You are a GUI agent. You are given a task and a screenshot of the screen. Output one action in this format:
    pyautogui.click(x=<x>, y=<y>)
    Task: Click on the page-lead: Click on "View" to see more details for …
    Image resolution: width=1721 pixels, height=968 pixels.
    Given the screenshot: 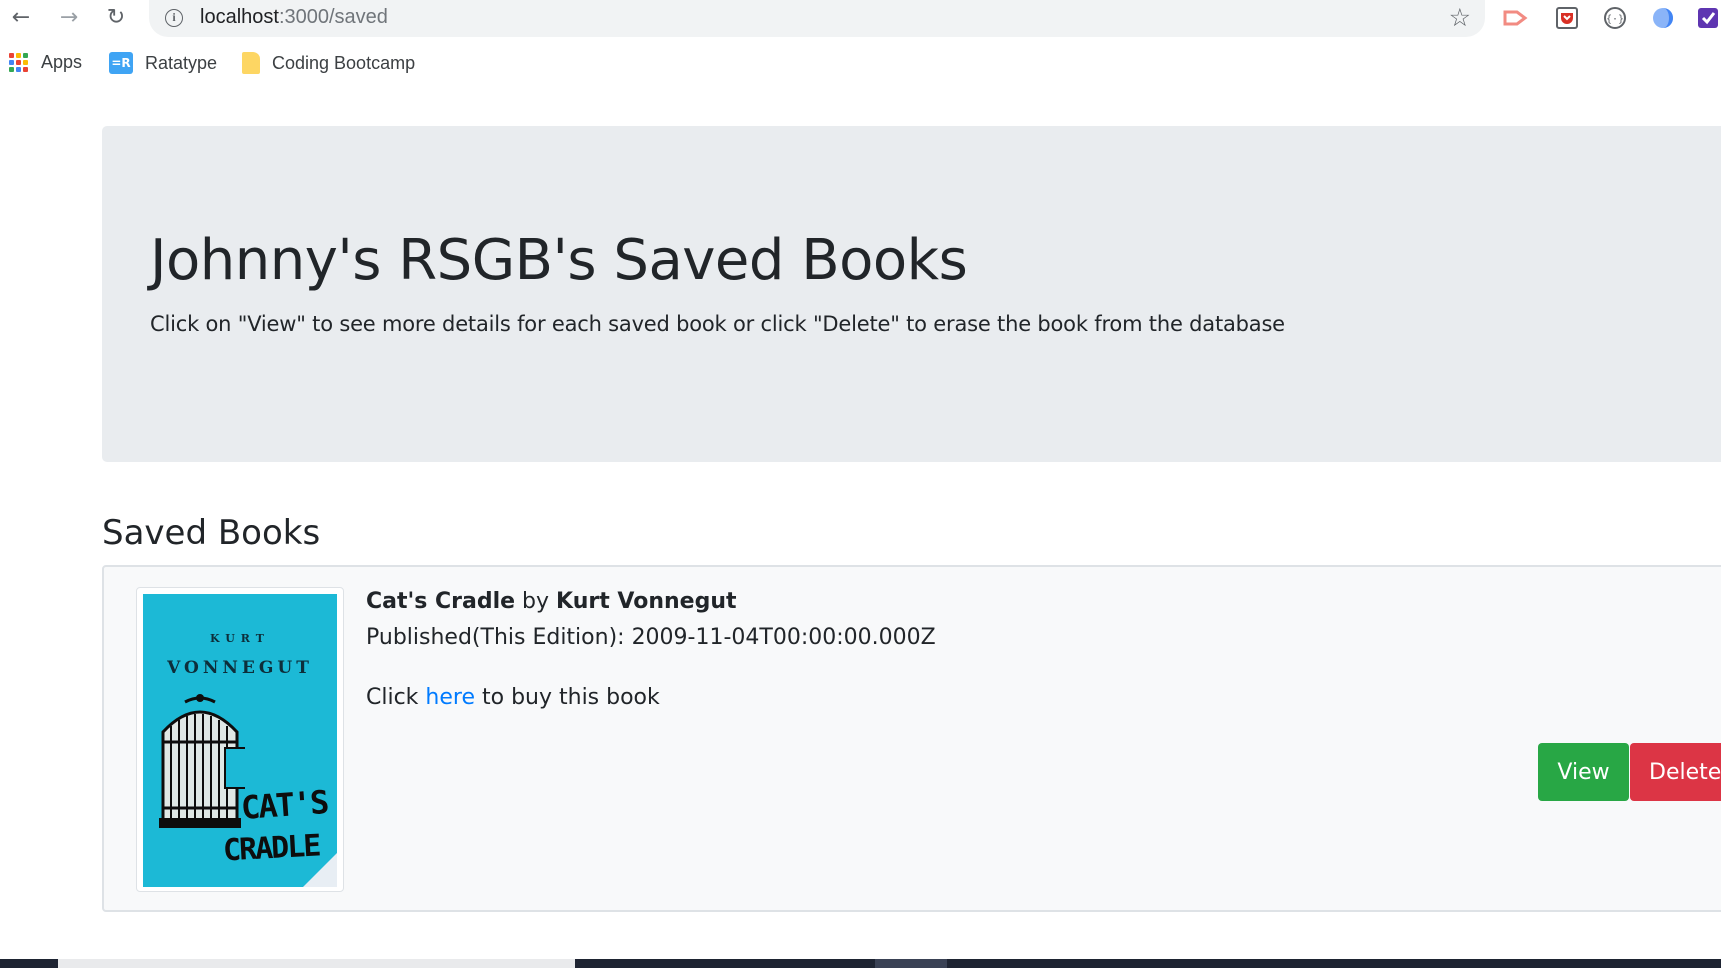 What is the action you would take?
    pyautogui.click(x=717, y=324)
    